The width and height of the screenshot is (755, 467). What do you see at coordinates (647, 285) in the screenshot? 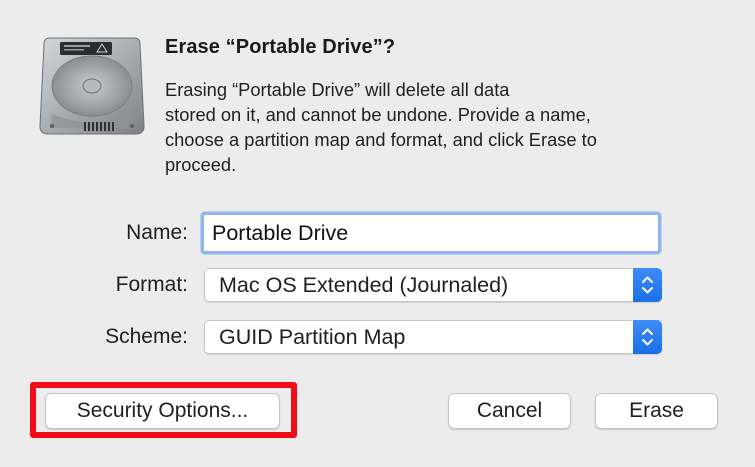
I see `format-stepper-icon` at bounding box center [647, 285].